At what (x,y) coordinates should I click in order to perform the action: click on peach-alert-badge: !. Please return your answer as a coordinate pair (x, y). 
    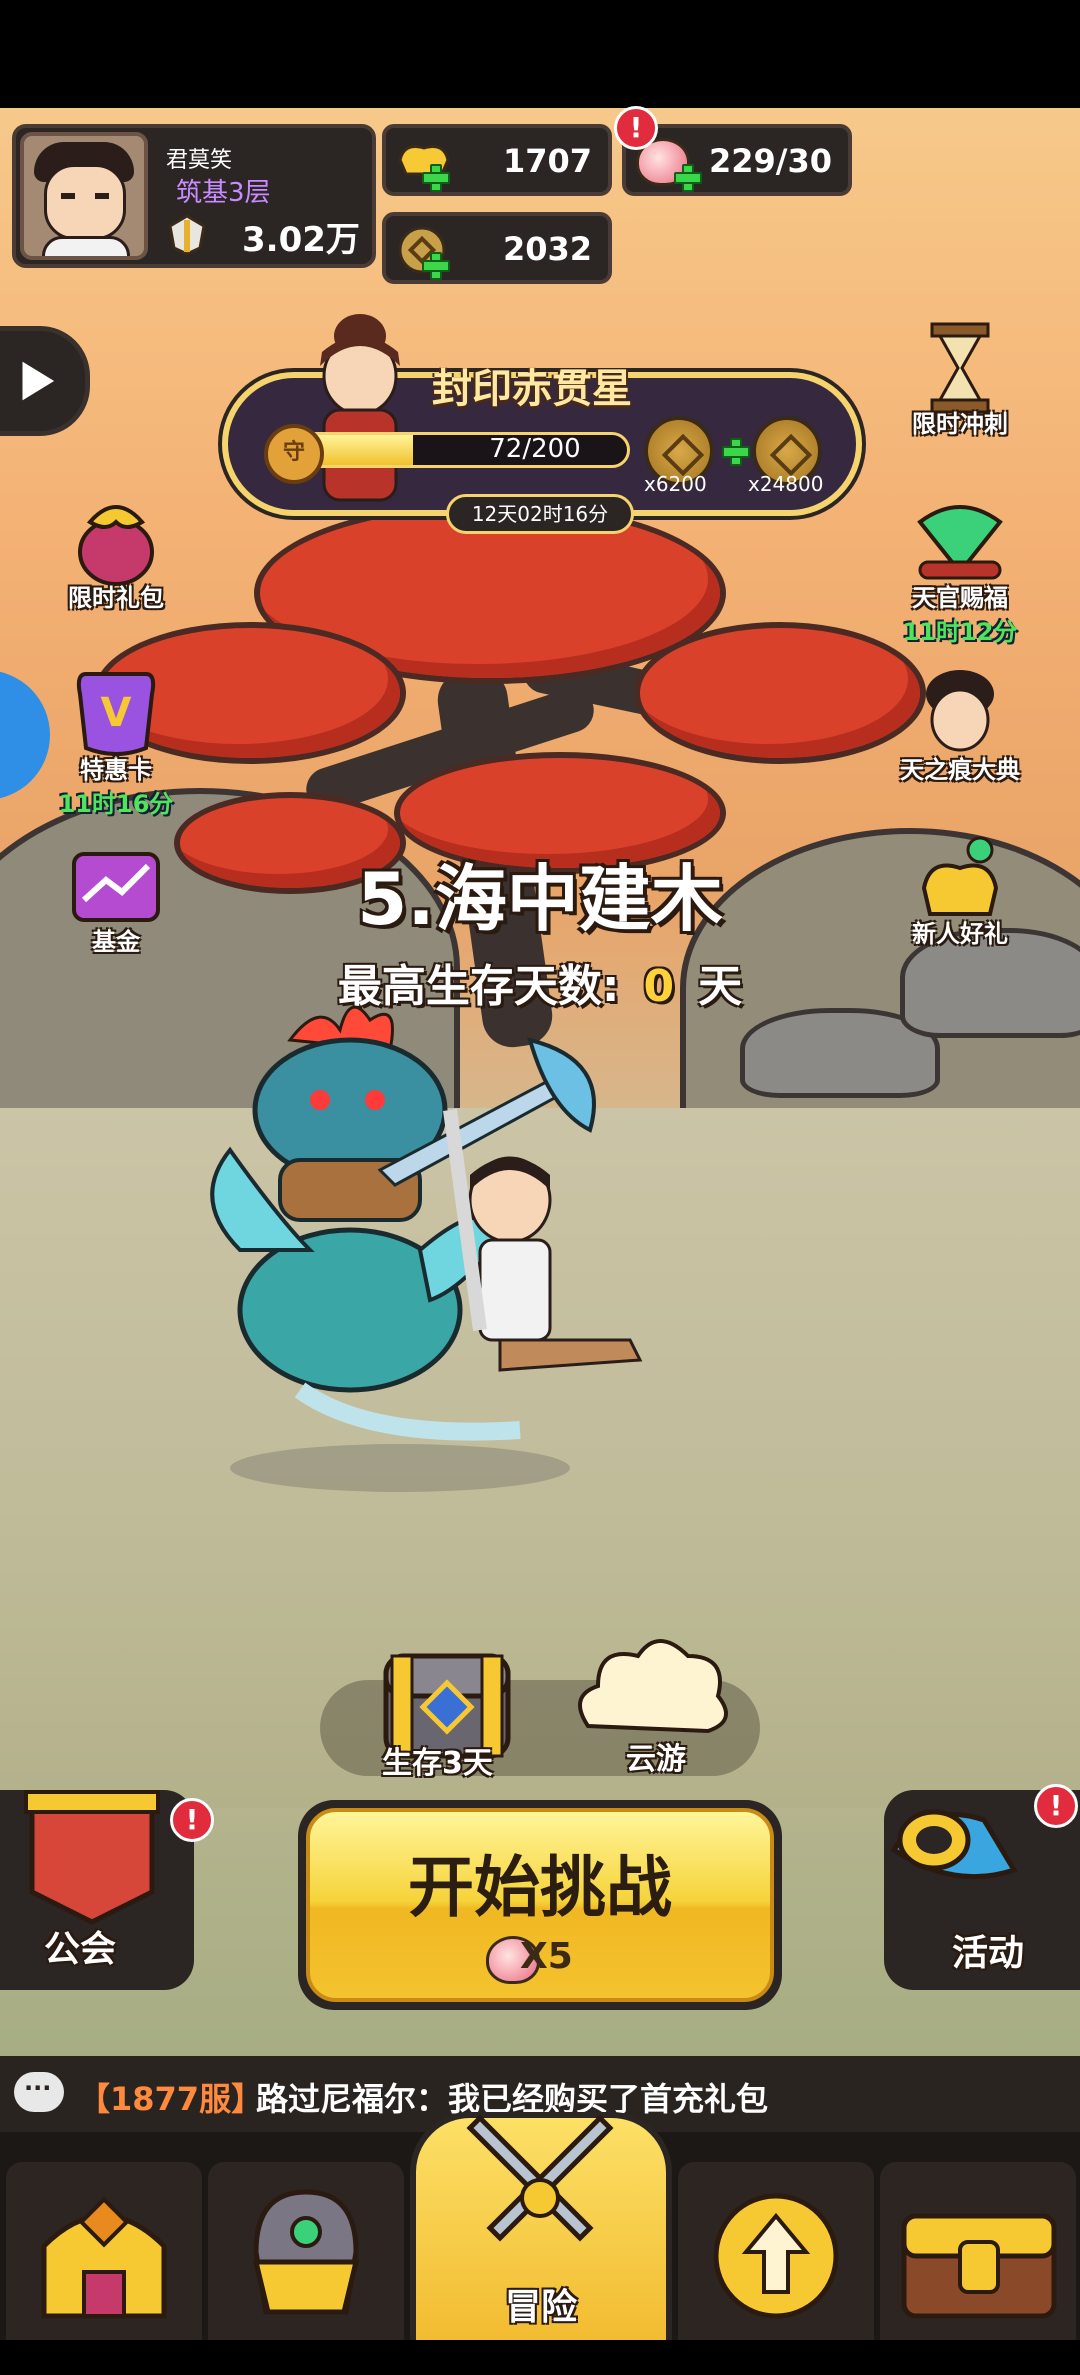
    Looking at the image, I should click on (636, 128).